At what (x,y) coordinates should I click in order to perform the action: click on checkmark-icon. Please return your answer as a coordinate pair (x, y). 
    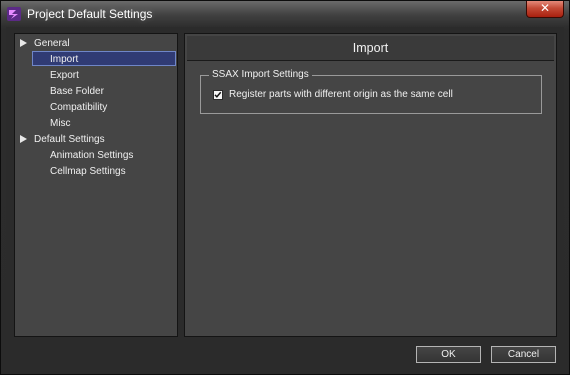
    Looking at the image, I should click on (218, 94).